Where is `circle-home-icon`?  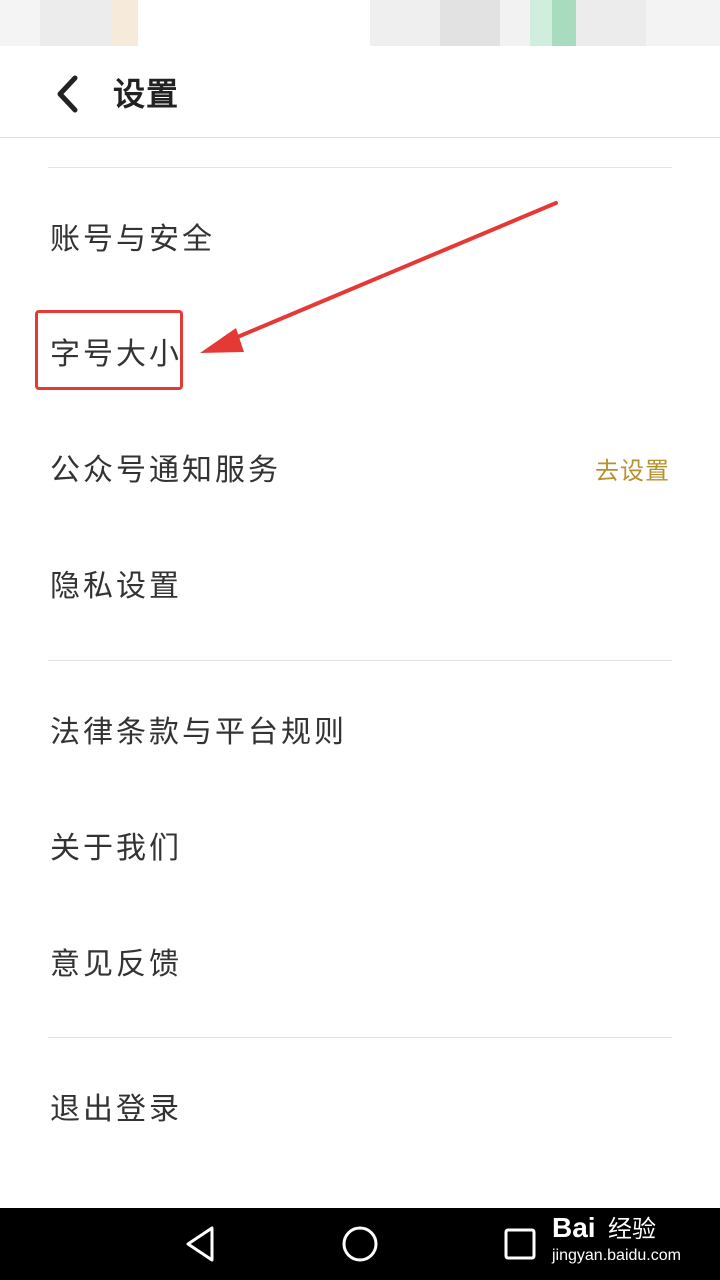 circle-home-icon is located at coordinates (360, 1244).